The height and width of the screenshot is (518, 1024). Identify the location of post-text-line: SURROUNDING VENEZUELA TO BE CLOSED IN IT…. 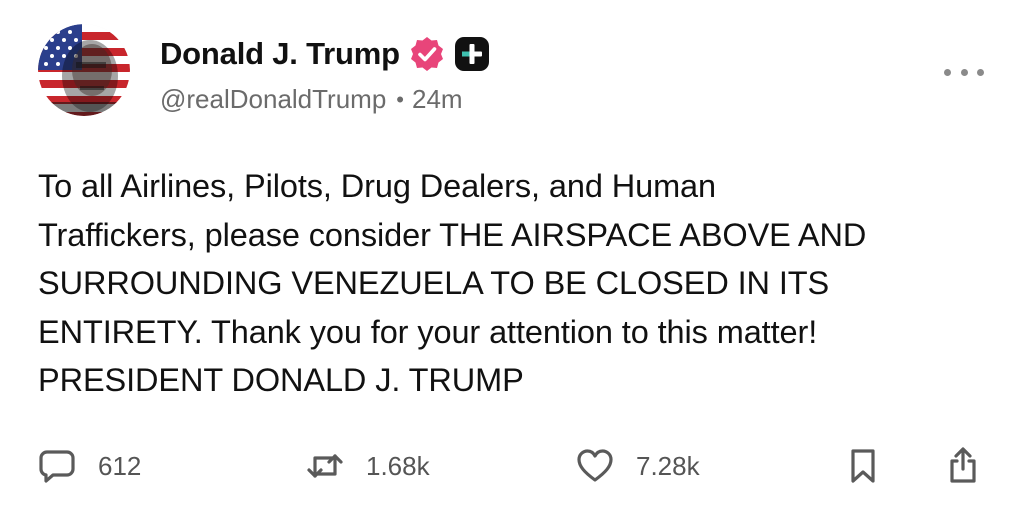
(434, 283).